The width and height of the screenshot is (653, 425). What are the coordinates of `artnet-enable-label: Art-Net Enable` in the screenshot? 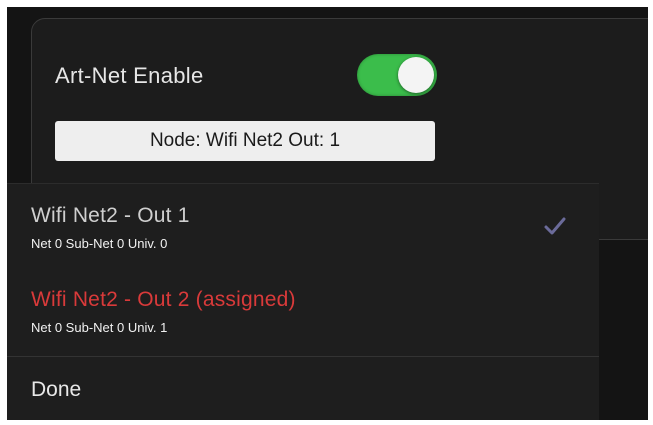 It's located at (129, 75).